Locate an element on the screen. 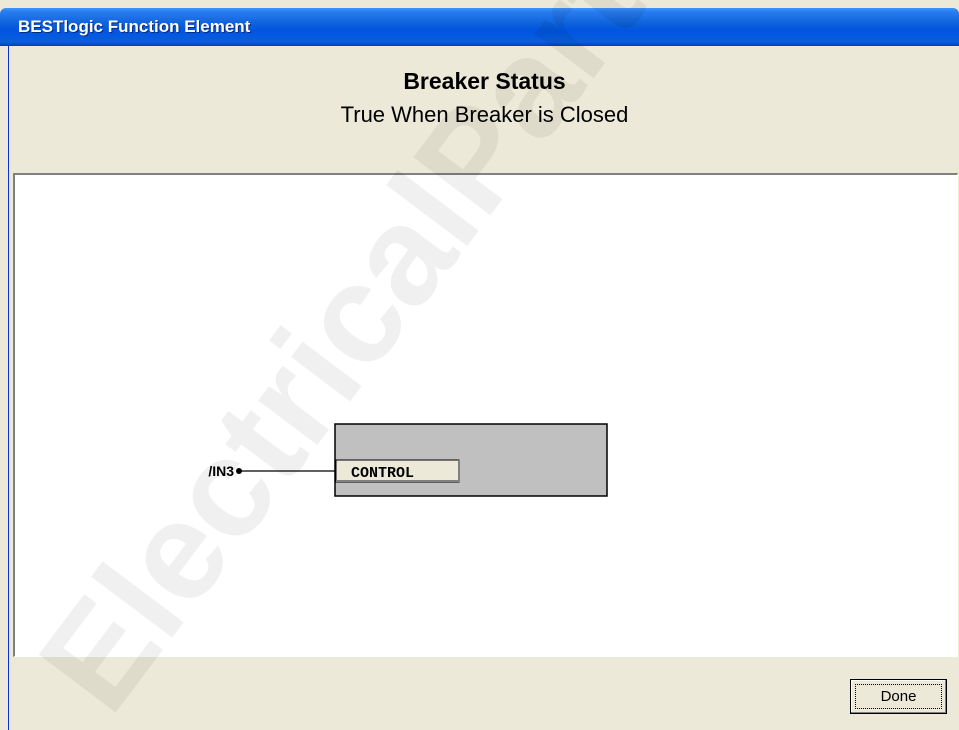  input-label: /IN3 is located at coordinates (221, 471).